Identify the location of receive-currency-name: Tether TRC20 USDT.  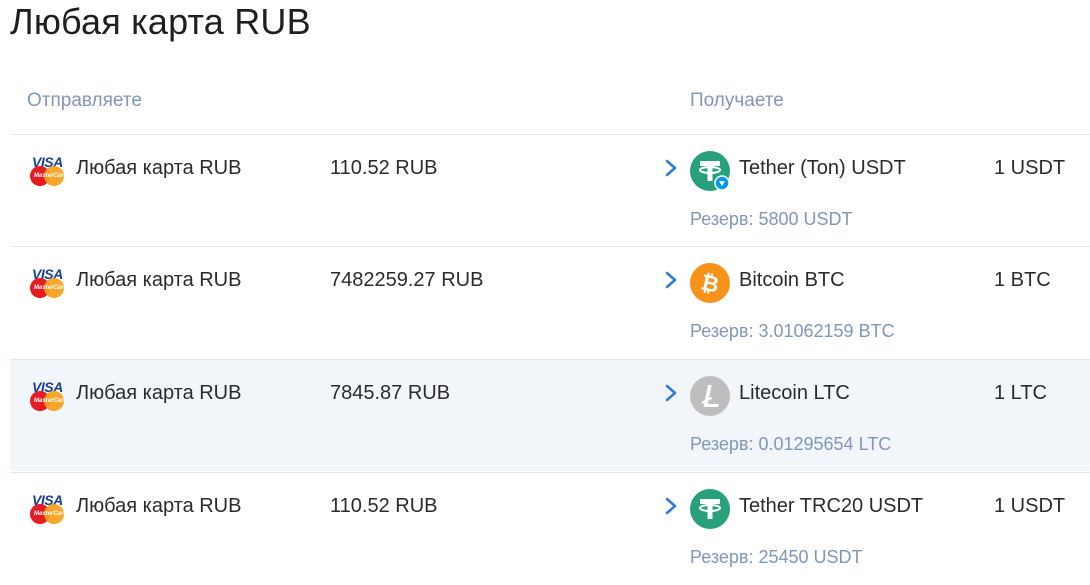
(831, 506).